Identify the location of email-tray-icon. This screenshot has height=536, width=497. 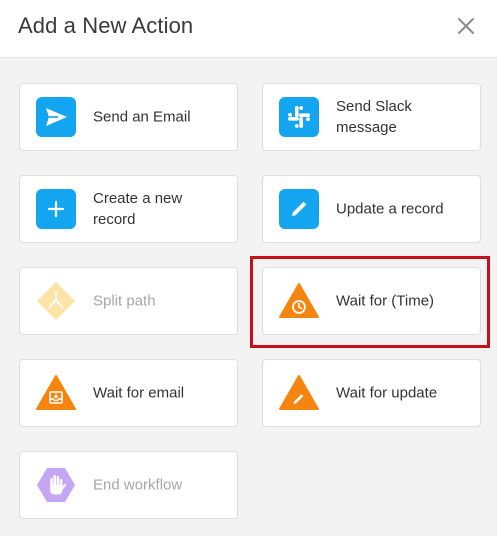
(56, 392).